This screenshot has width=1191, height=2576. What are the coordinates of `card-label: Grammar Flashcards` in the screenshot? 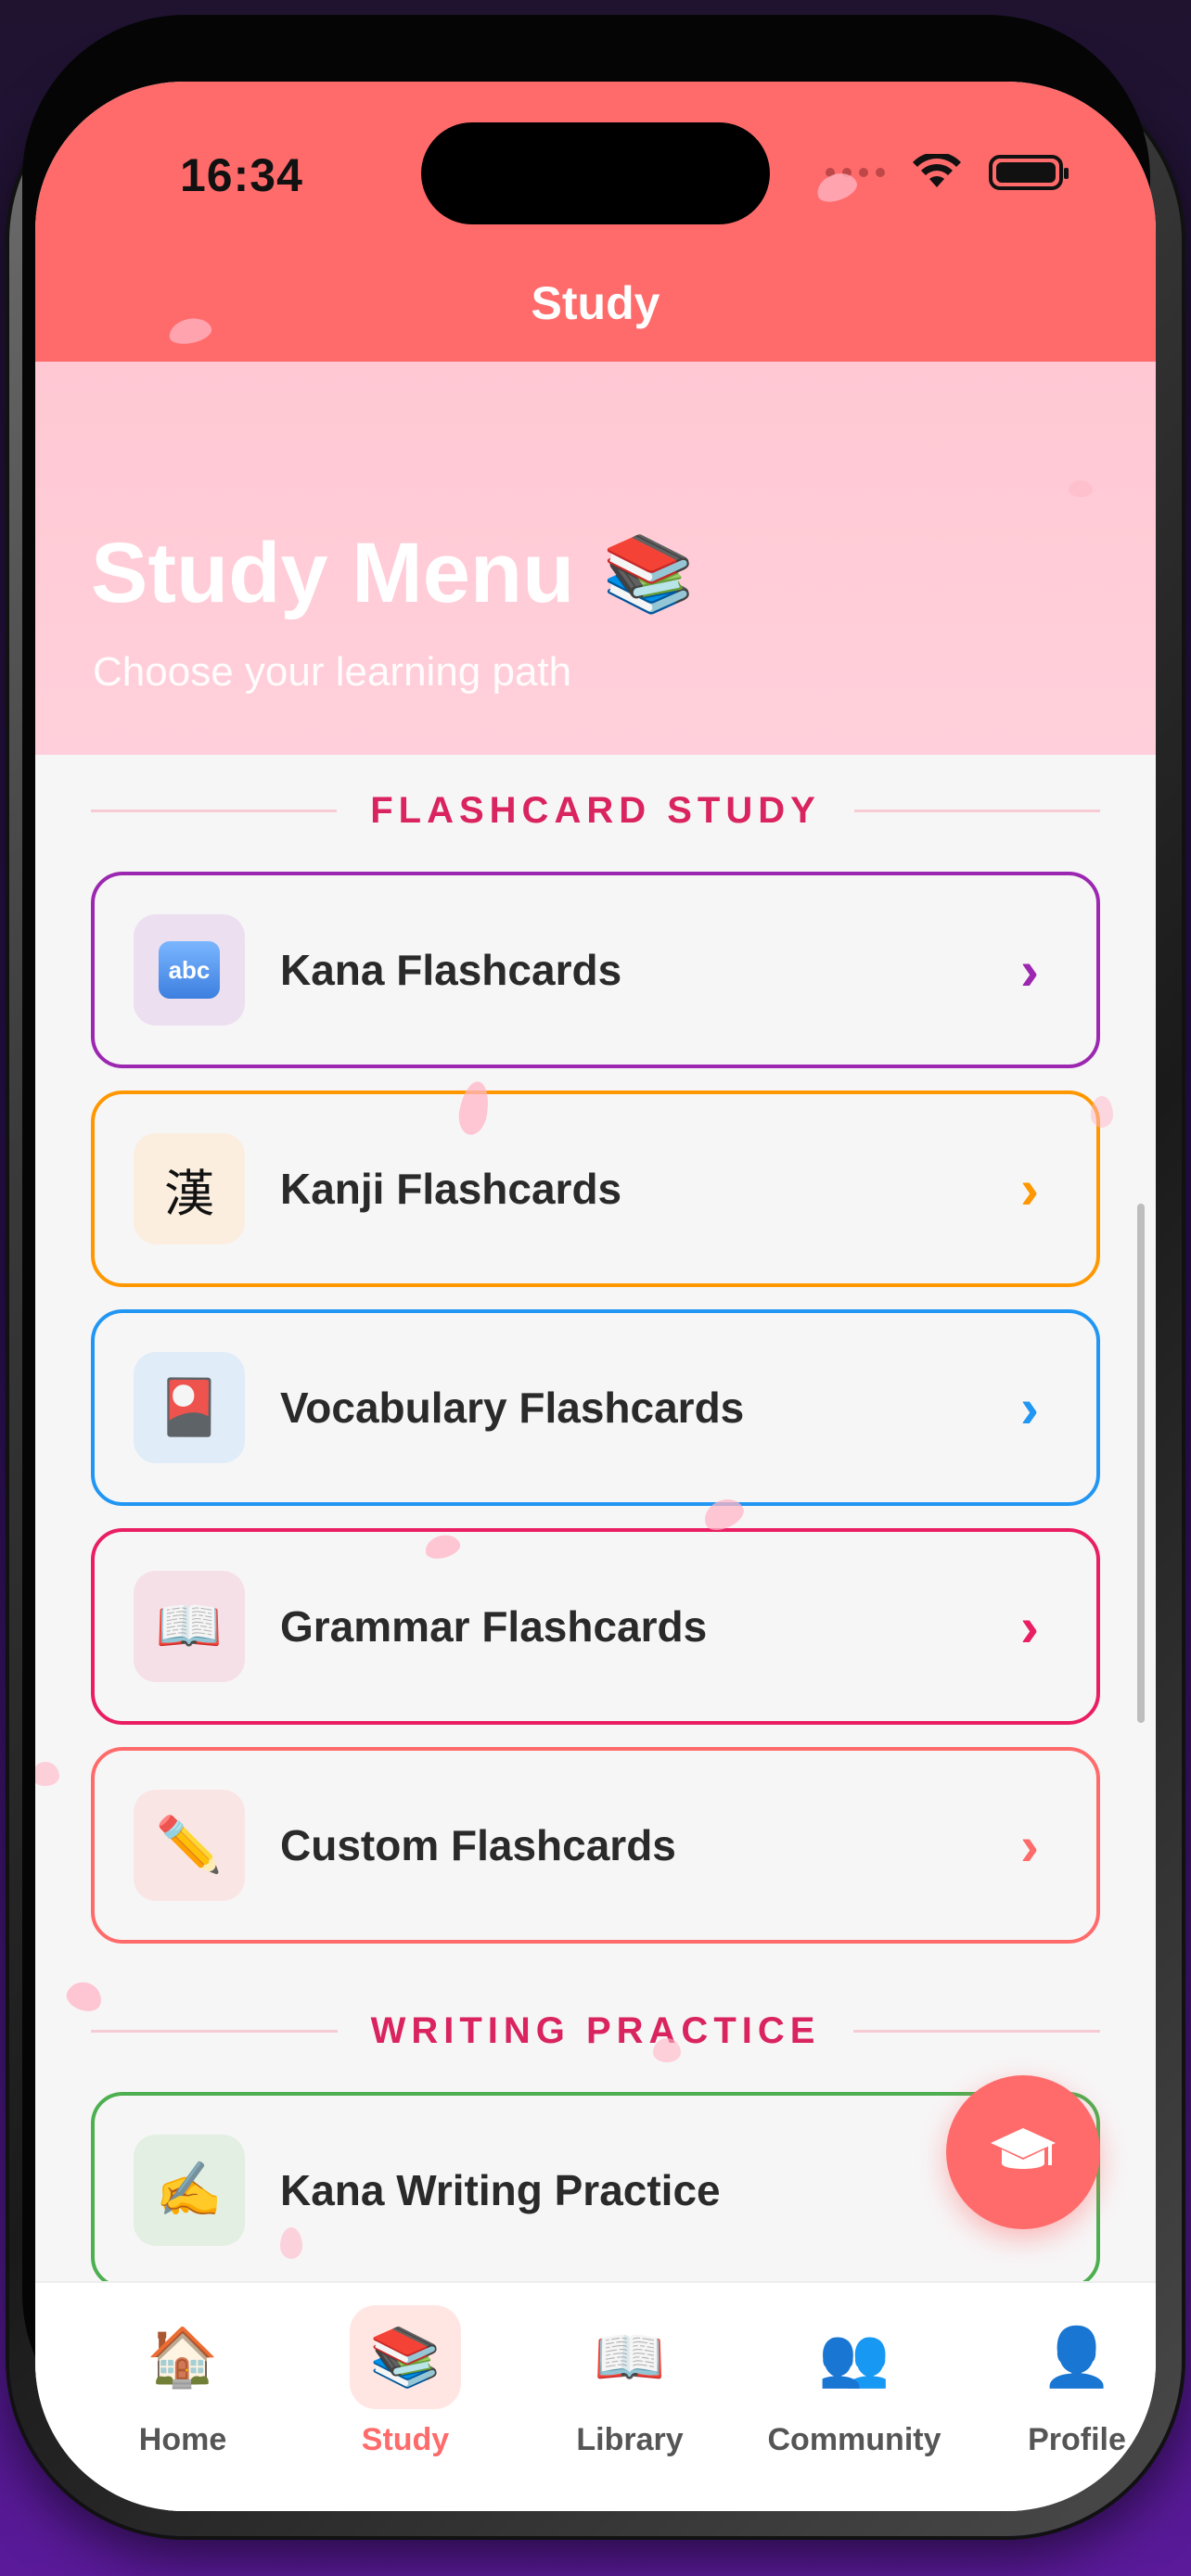 It's located at (494, 1626).